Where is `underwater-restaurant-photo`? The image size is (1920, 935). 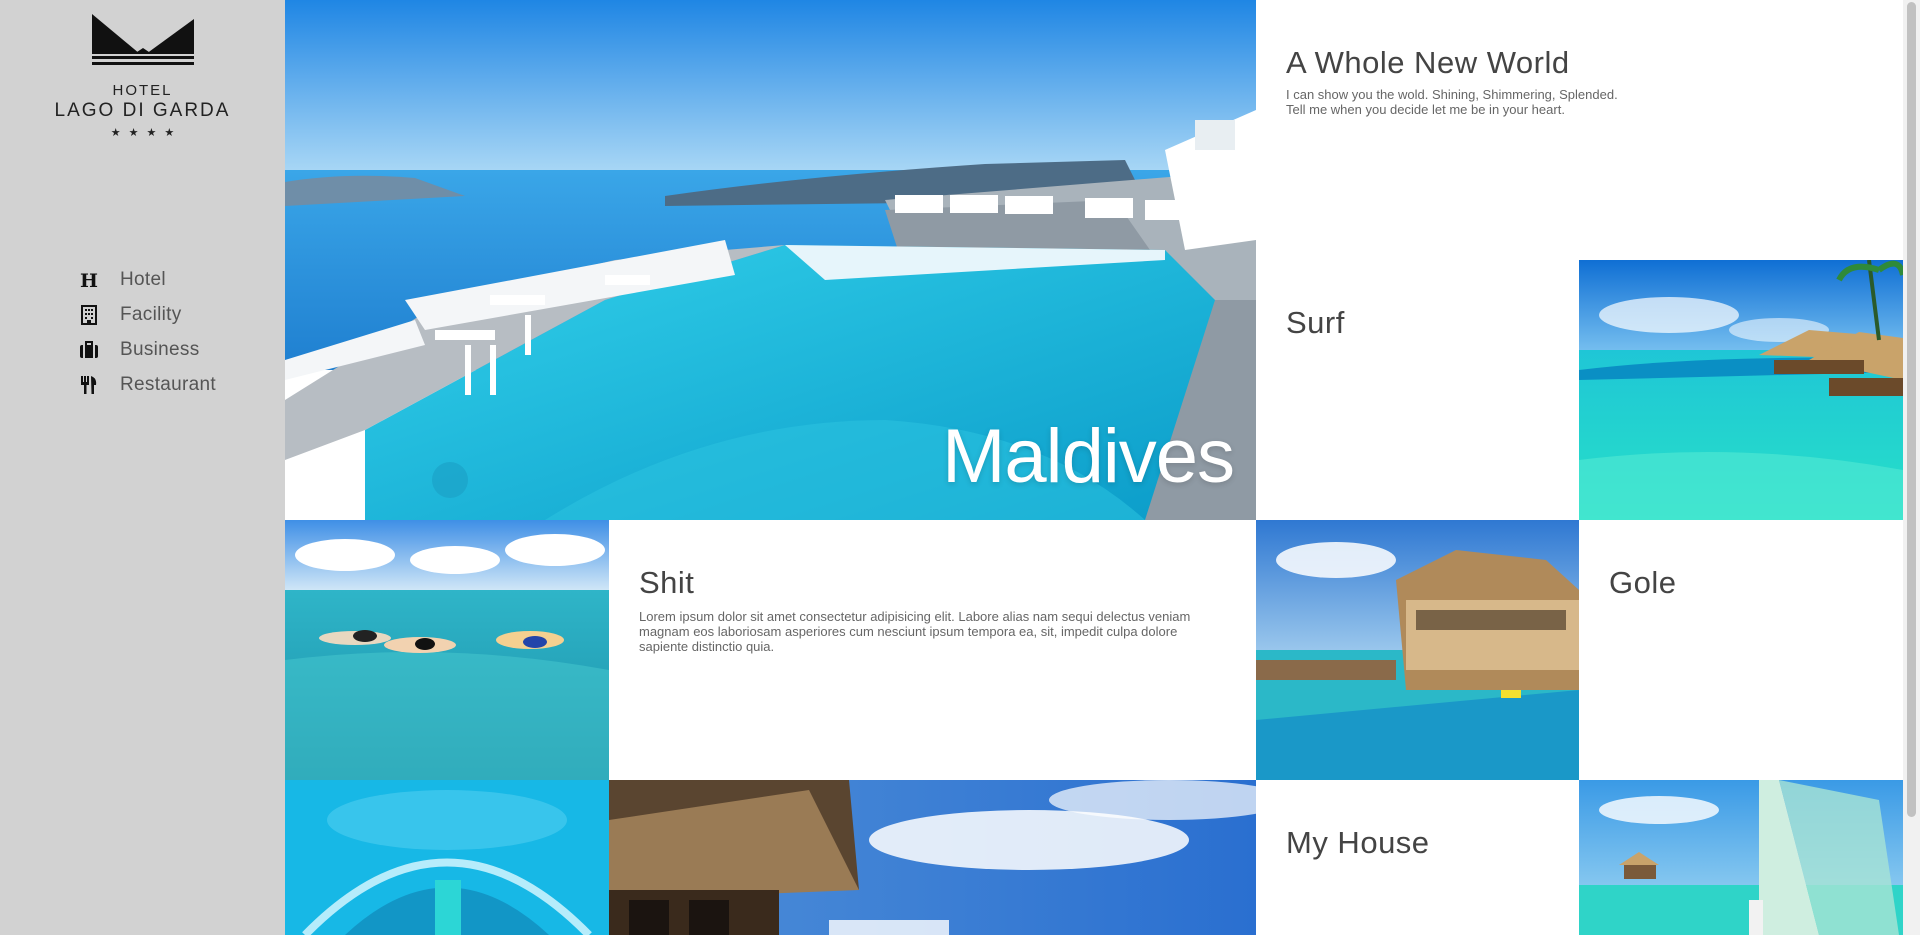 underwater-restaurant-photo is located at coordinates (447, 857).